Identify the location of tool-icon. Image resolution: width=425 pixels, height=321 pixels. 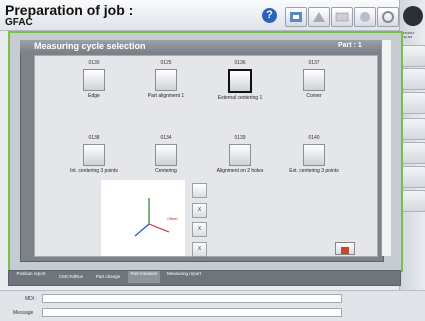
(319, 17).